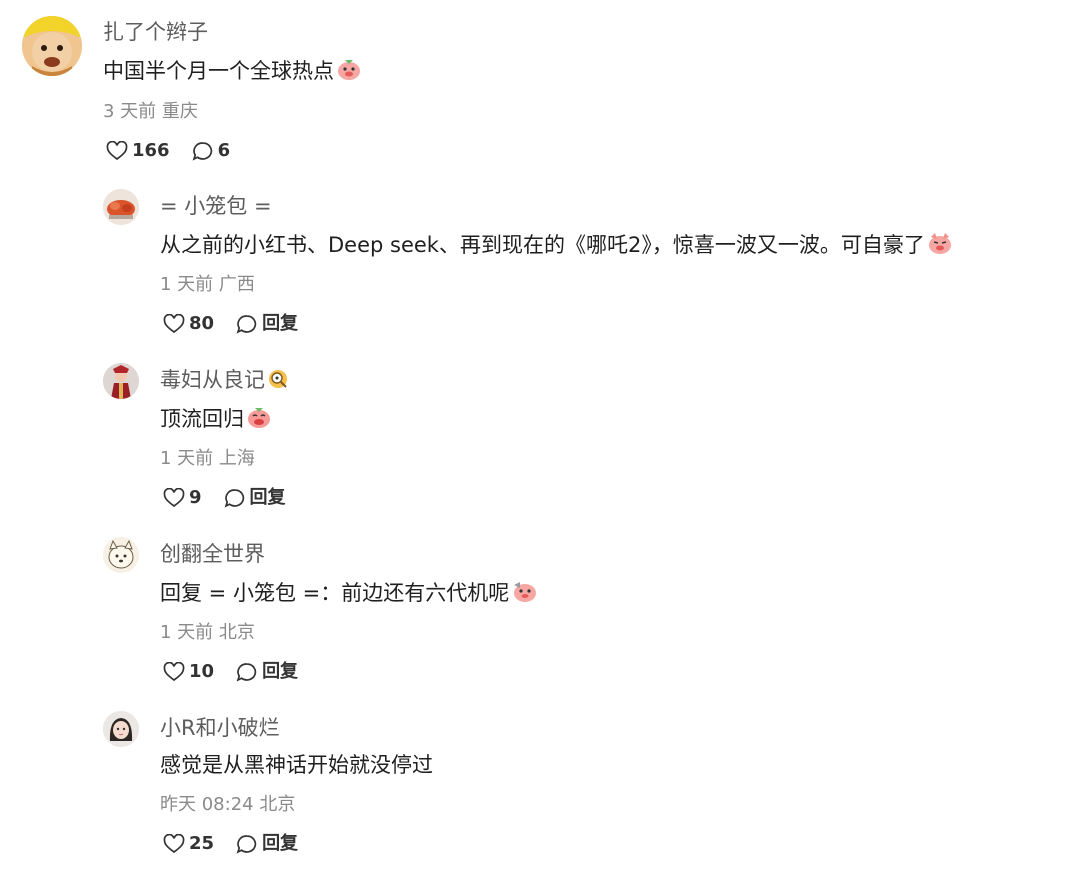 The height and width of the screenshot is (873, 1080). What do you see at coordinates (202, 843) in the screenshot?
I see `like-count: 25` at bounding box center [202, 843].